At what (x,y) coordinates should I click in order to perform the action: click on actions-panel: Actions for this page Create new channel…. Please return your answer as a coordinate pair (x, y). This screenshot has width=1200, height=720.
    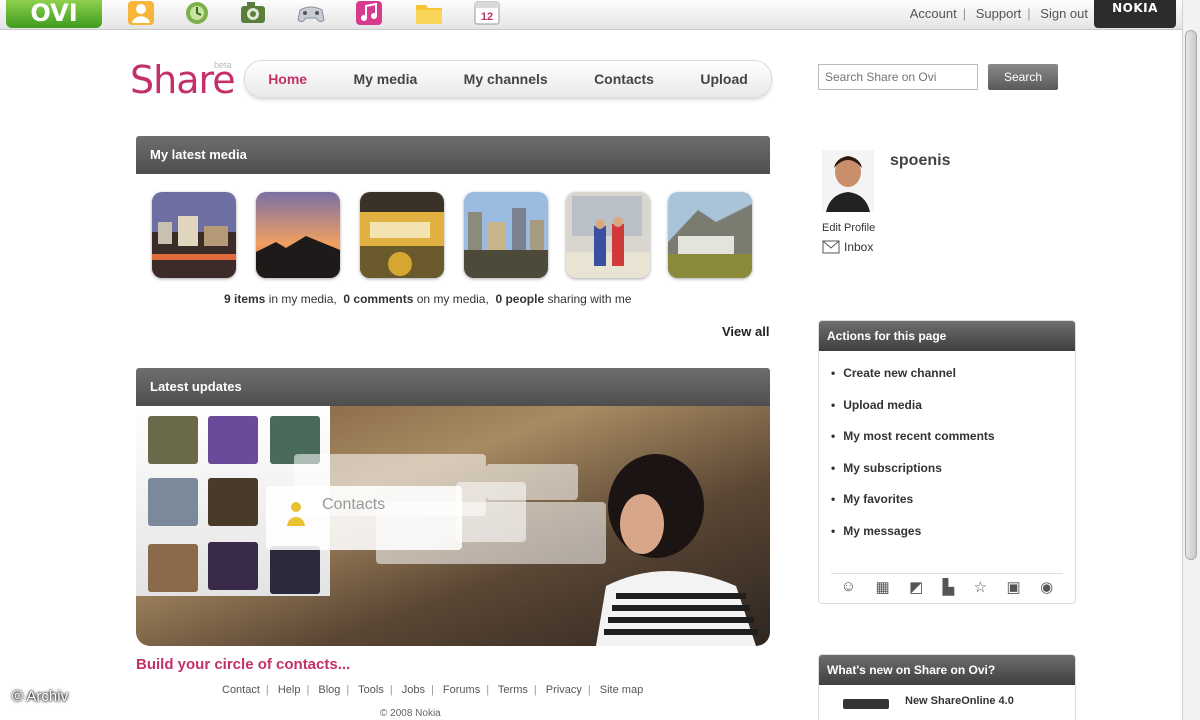
    Looking at the image, I should click on (947, 462).